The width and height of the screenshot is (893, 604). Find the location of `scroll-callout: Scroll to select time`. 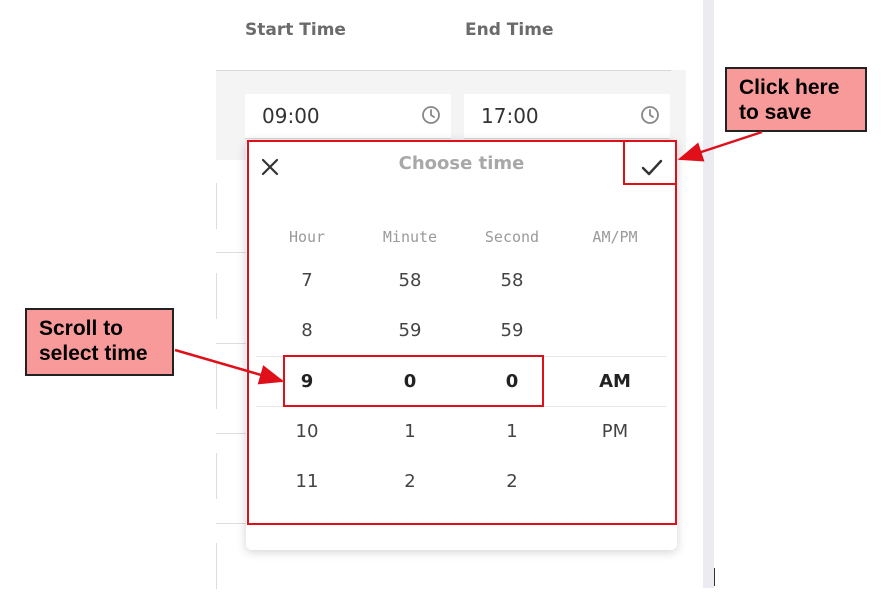

scroll-callout: Scroll to select time is located at coordinates (99, 342).